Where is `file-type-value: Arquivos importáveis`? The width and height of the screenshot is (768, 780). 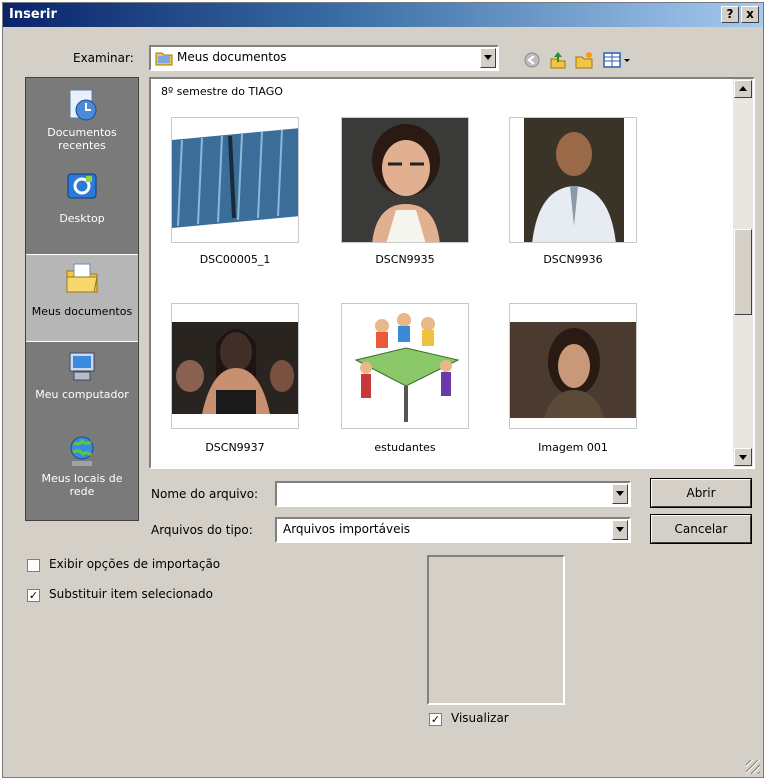
file-type-value: Arquivos importáveis is located at coordinates (347, 529).